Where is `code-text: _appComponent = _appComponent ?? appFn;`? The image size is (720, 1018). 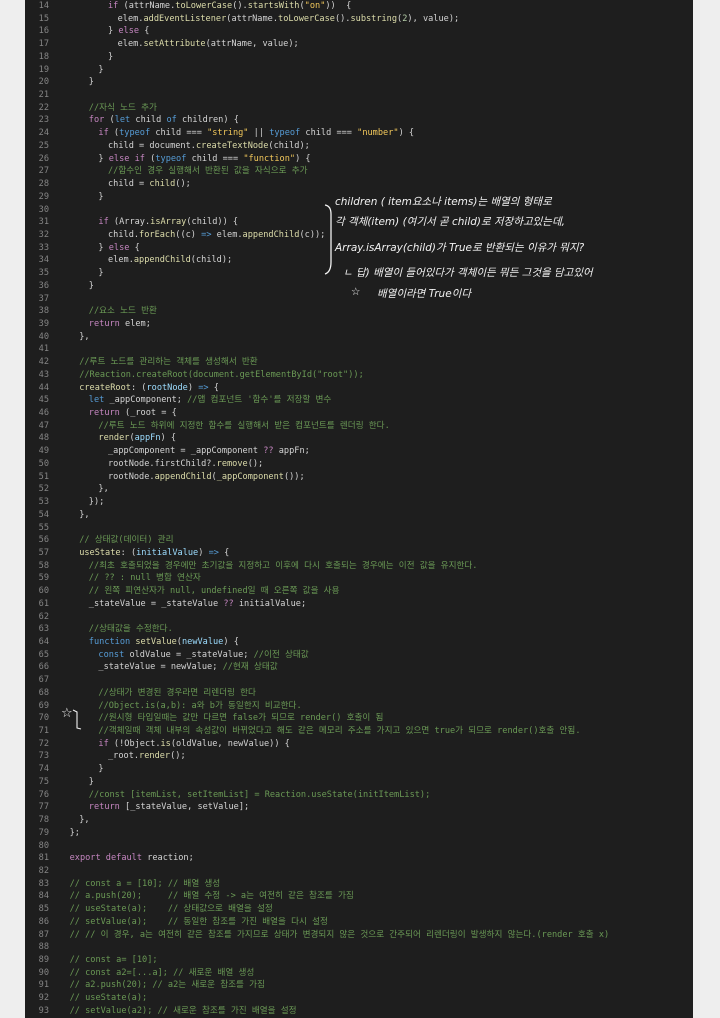 code-text: _appComponent = _appComponent ?? appFn; is located at coordinates (209, 451).